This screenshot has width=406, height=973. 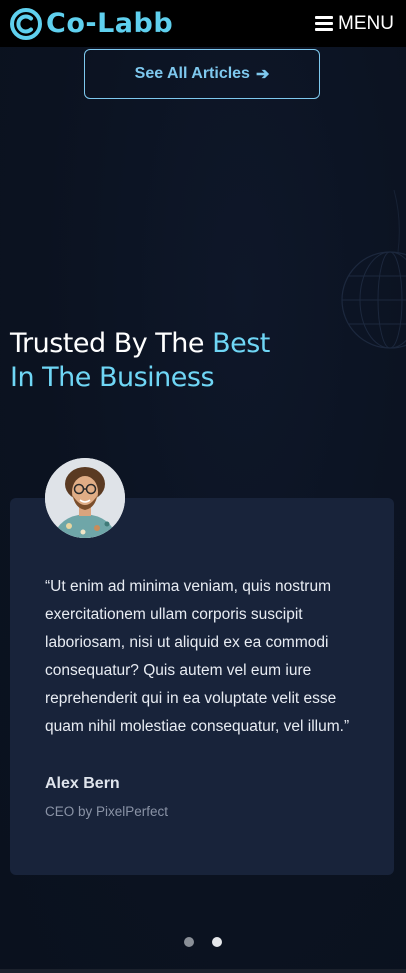 I want to click on author-role: CEO by PixelPerfect, so click(x=107, y=811).